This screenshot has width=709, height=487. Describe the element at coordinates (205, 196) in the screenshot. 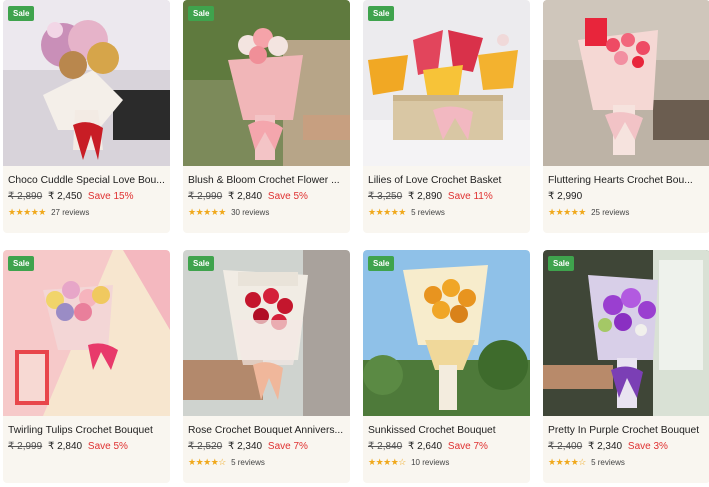

I see `original-price: ₹ 2,990` at that location.